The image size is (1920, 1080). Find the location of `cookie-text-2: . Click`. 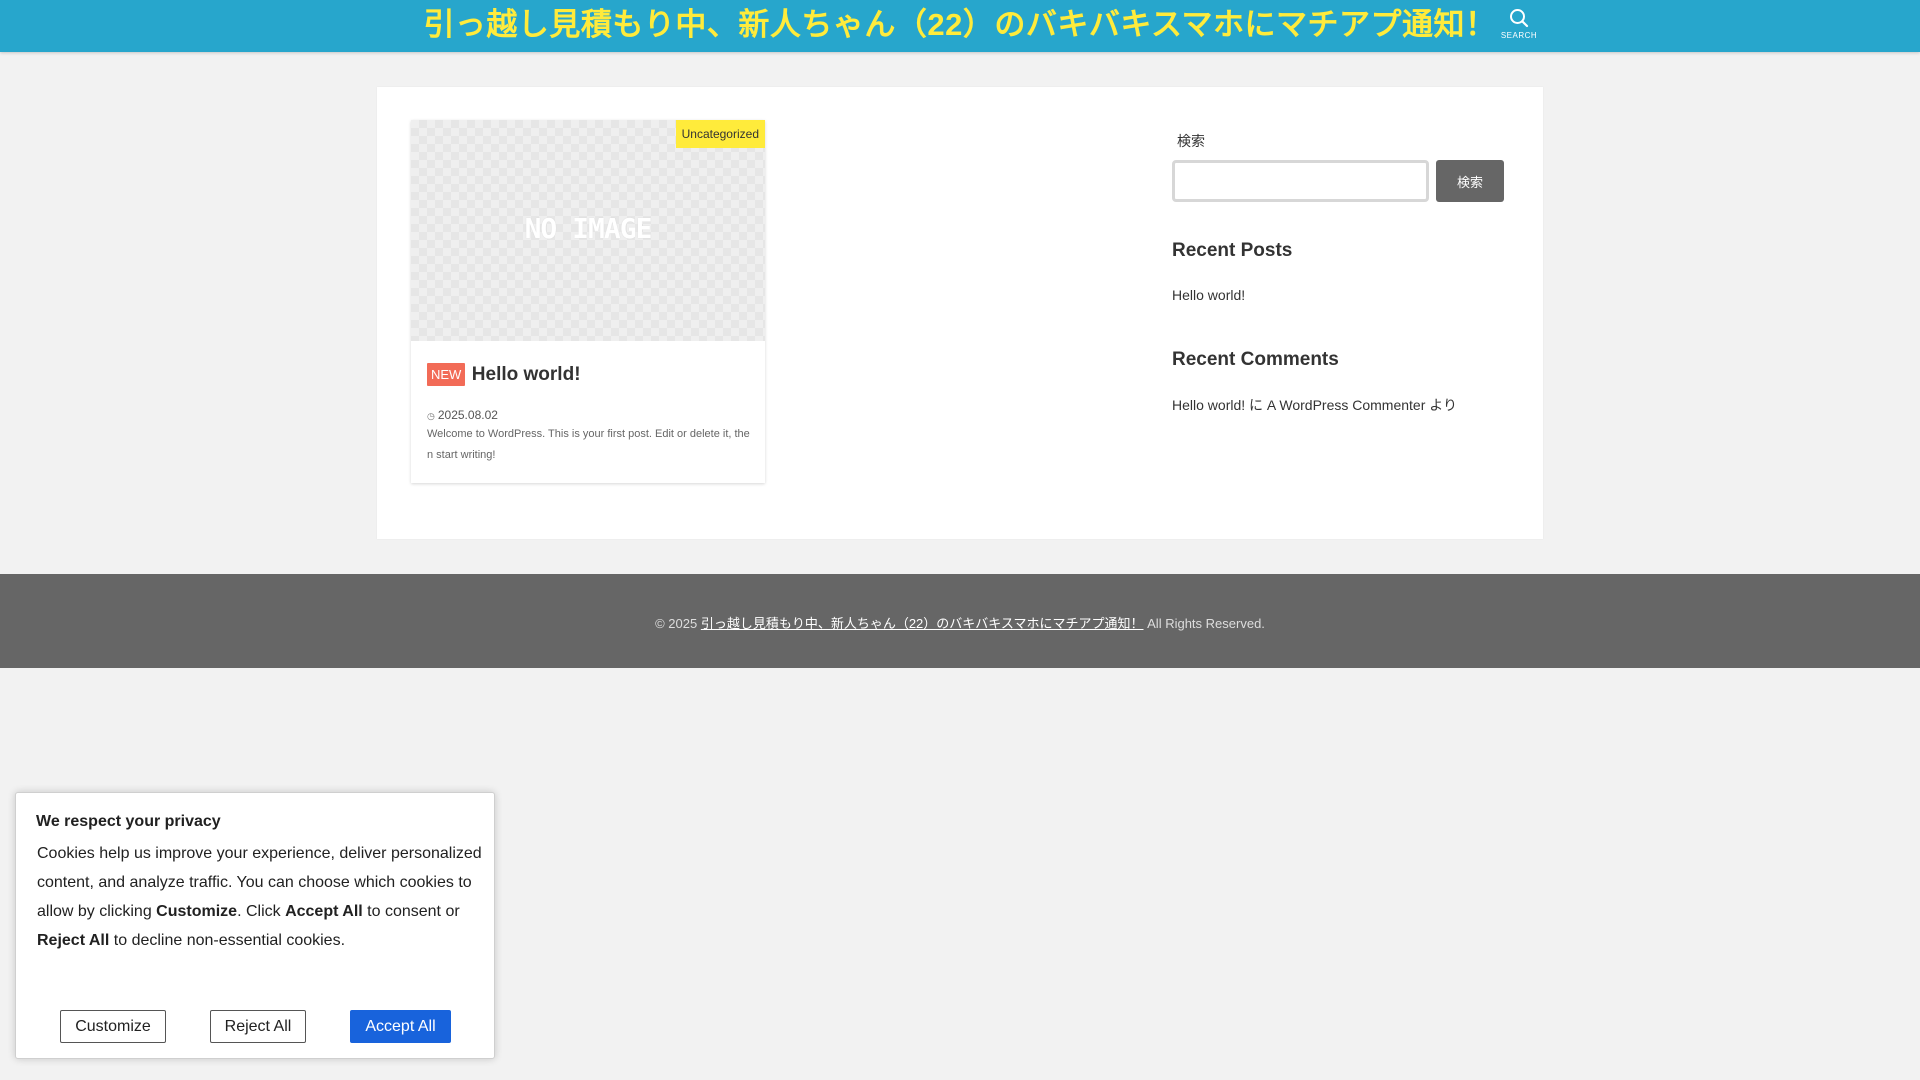

cookie-text-2: . Click is located at coordinates (261, 911).